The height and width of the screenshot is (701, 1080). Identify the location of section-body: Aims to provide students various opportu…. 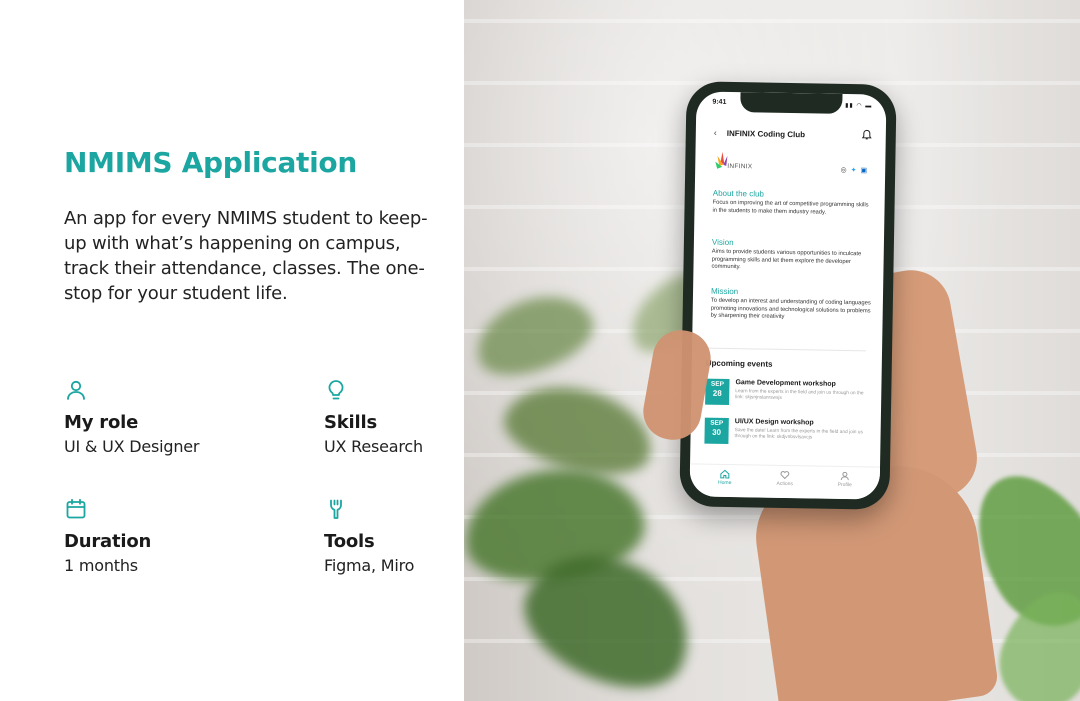
(786, 259).